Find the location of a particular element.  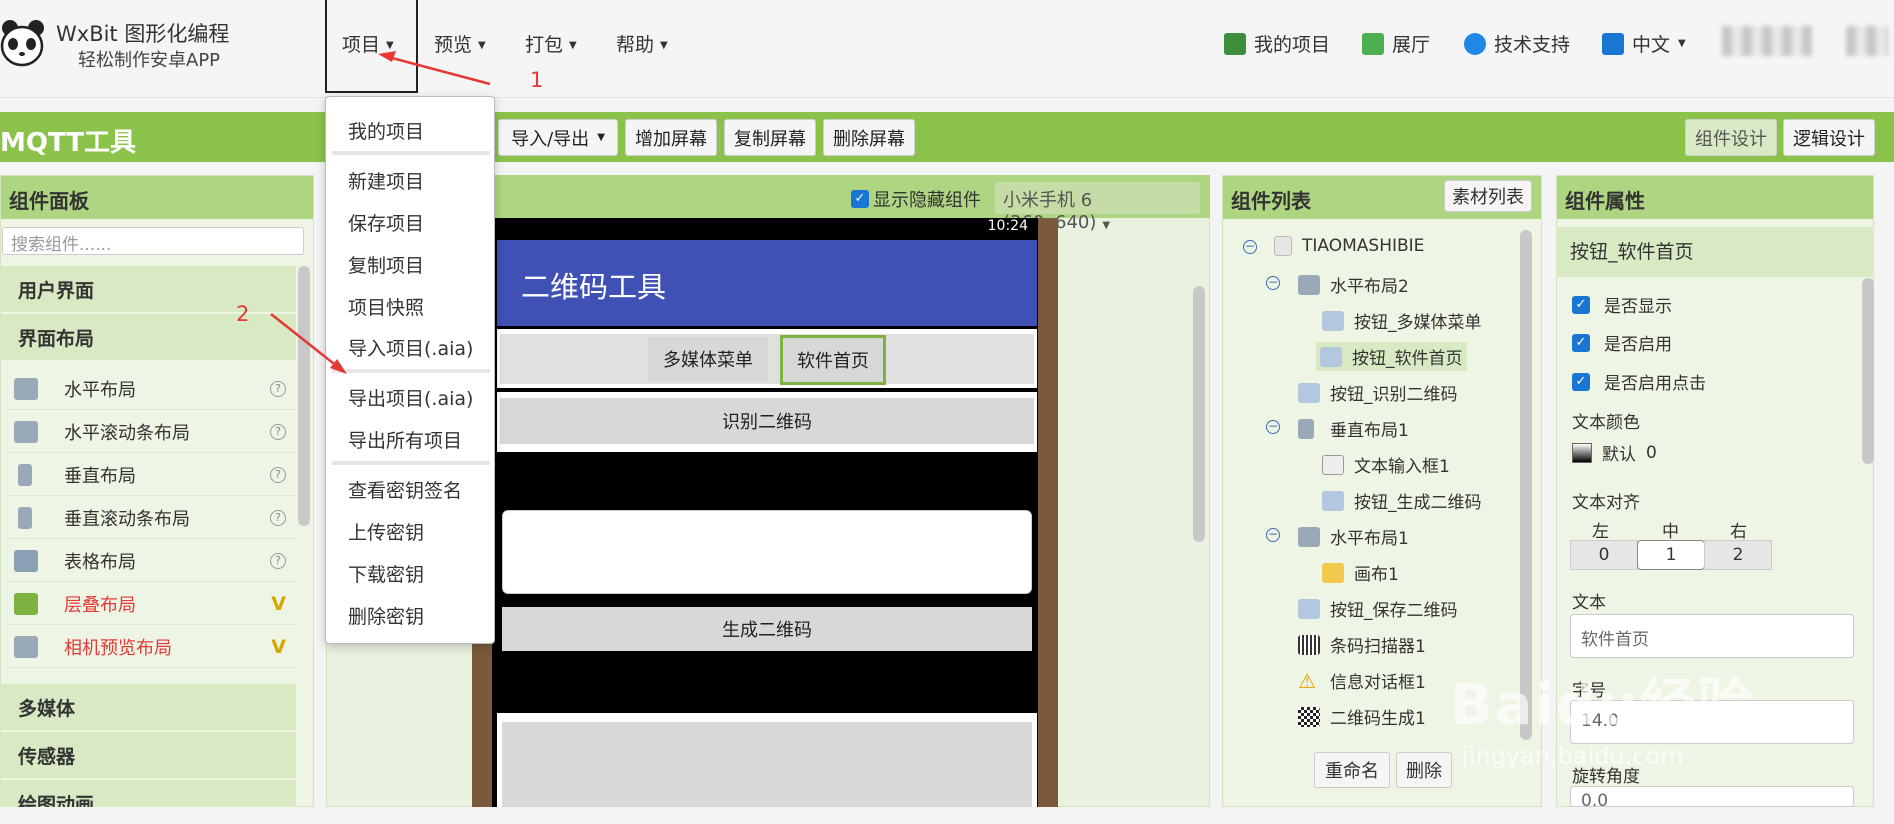

nav-build-menu: 打包 ▼ is located at coordinates (551, 43).